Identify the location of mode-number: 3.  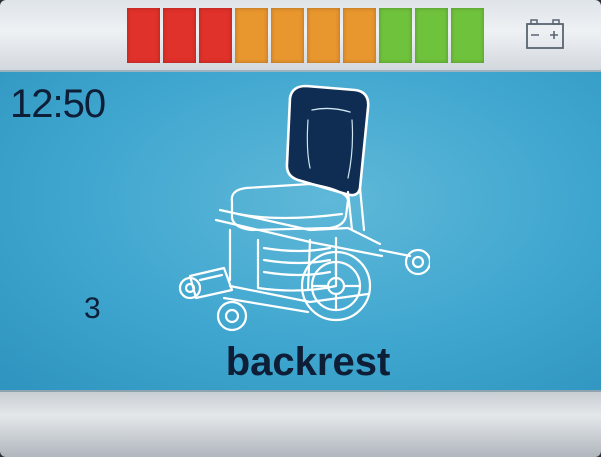
(92, 308).